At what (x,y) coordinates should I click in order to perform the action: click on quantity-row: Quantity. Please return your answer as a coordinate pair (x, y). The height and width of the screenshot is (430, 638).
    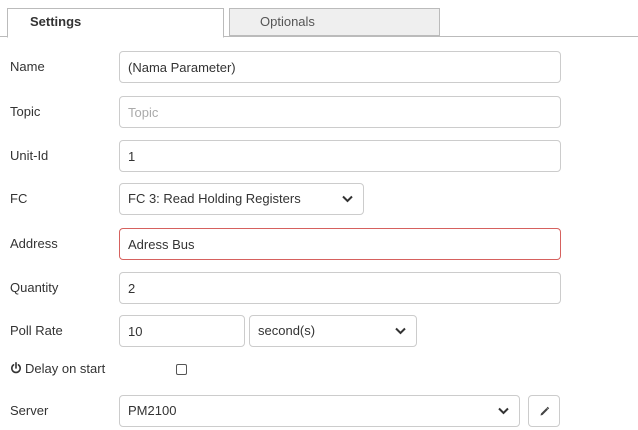
    Looking at the image, I should click on (319, 289).